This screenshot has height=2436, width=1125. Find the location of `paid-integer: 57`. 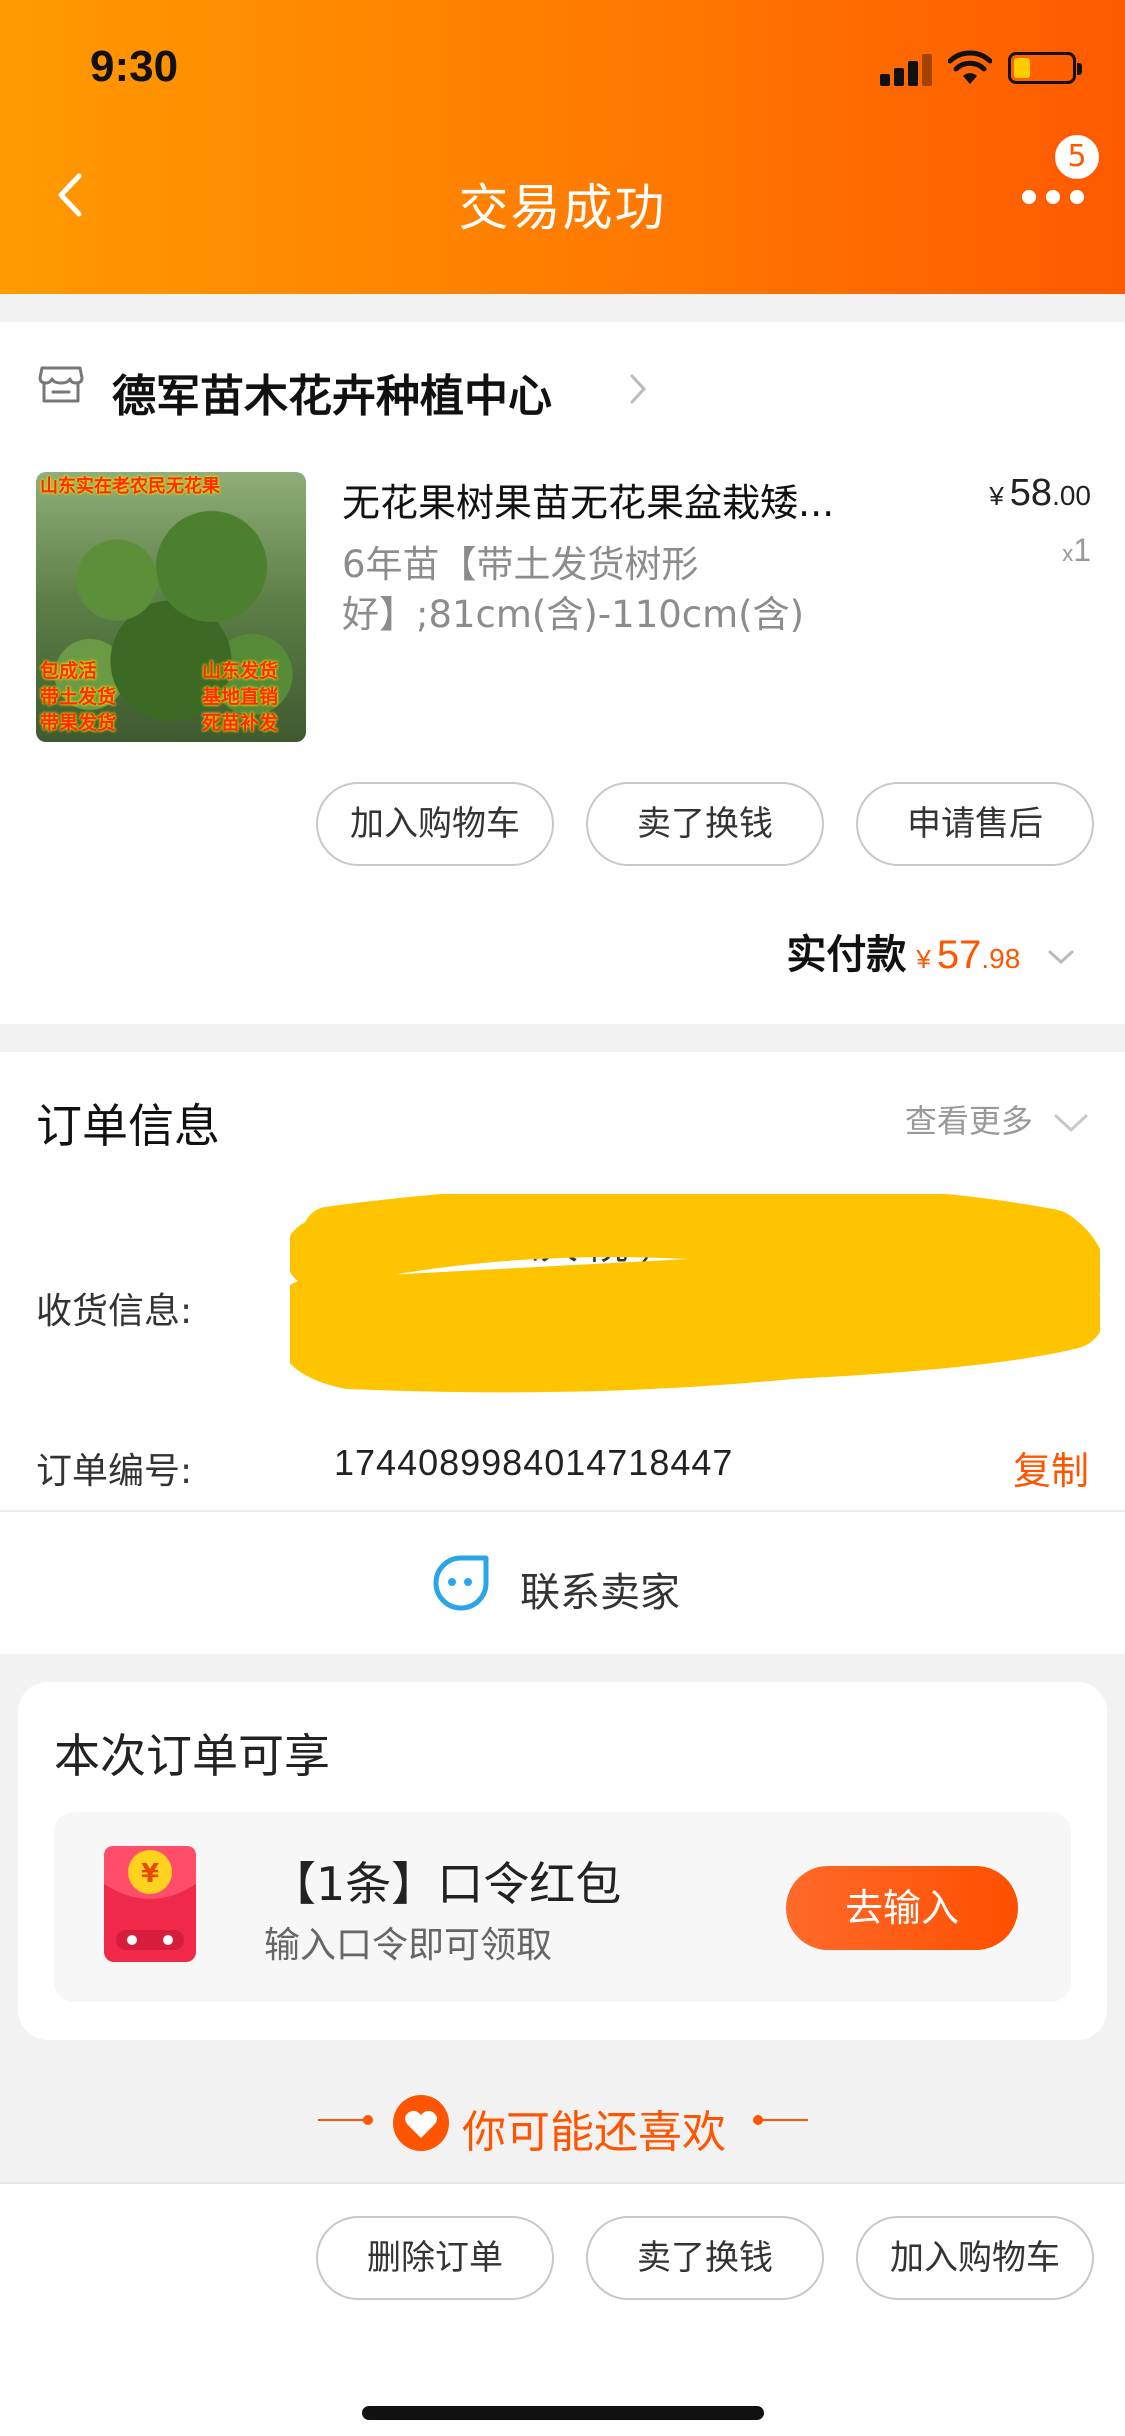

paid-integer: 57 is located at coordinates (959, 955).